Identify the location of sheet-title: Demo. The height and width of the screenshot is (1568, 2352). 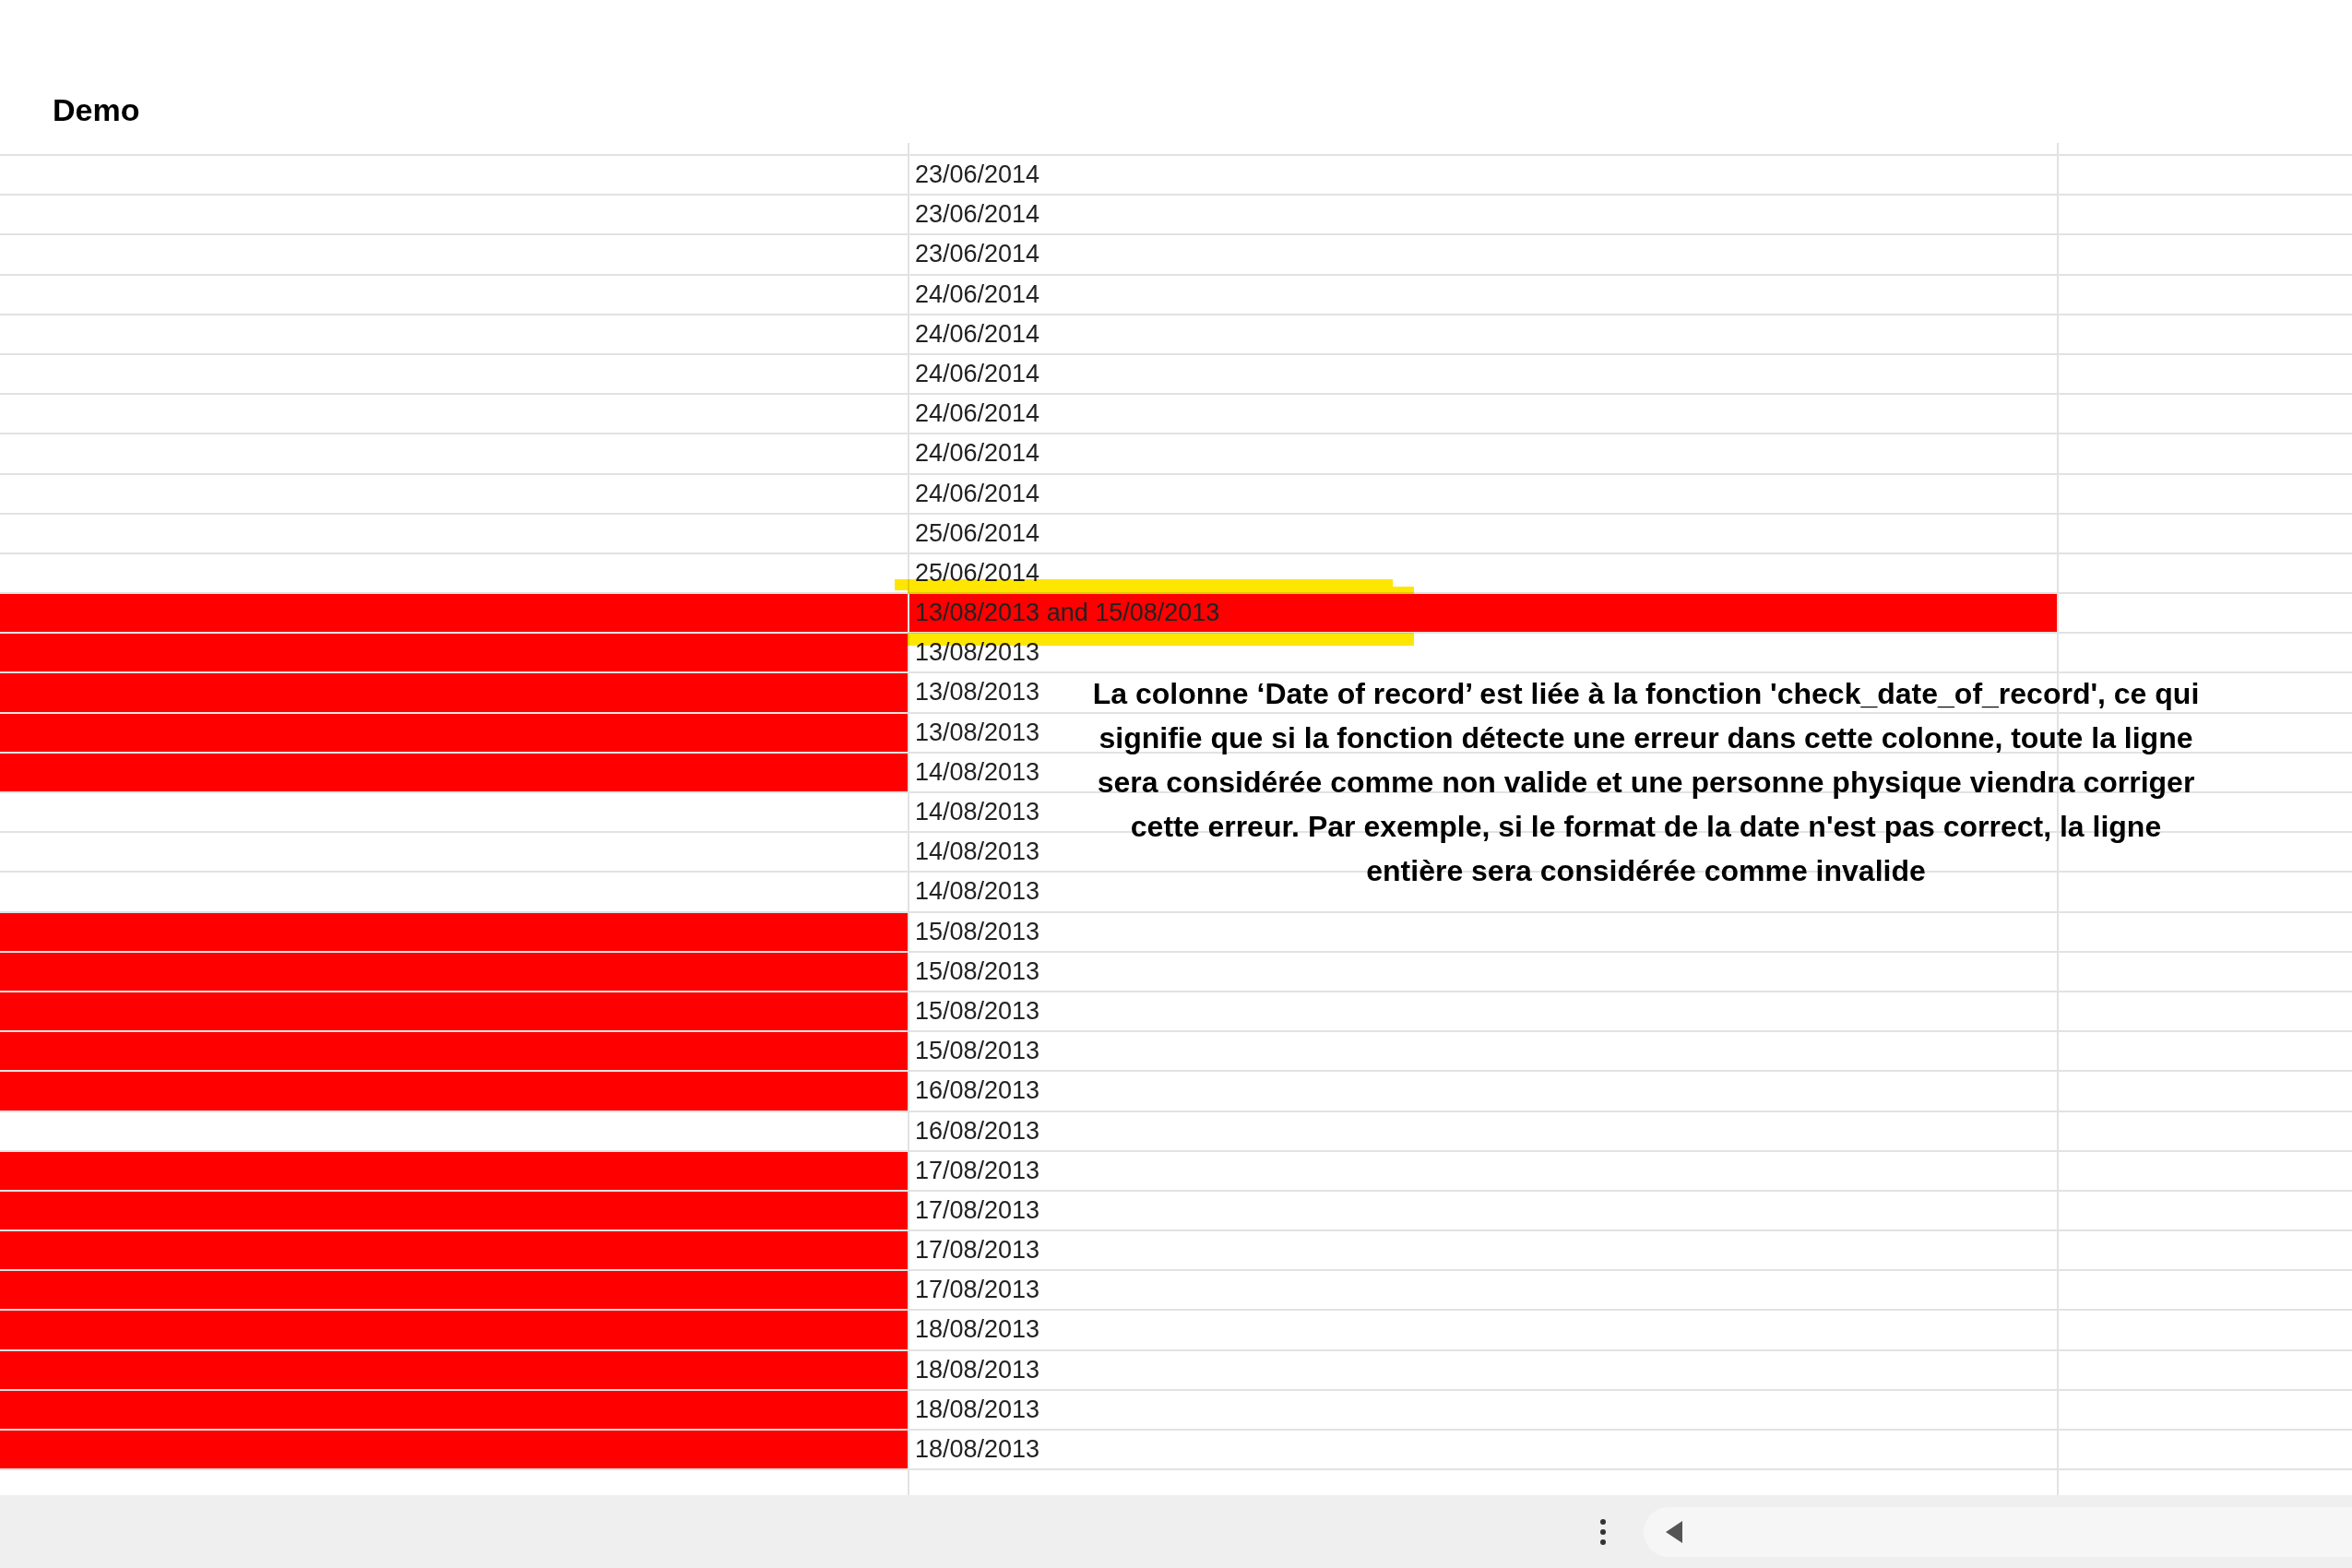
(96, 110).